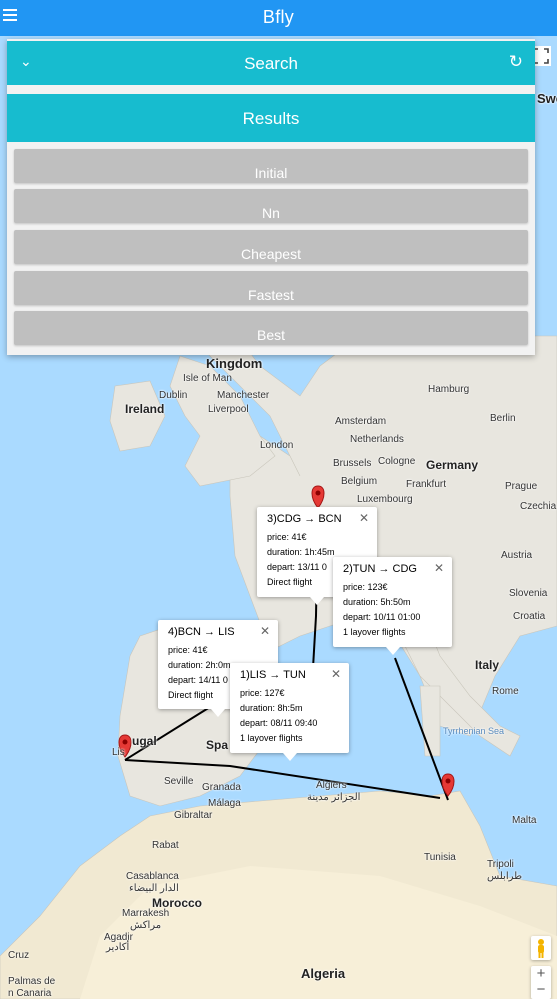 The height and width of the screenshot is (999, 557). Describe the element at coordinates (243, 395) in the screenshot. I see `label-manchester: Manchester` at that location.